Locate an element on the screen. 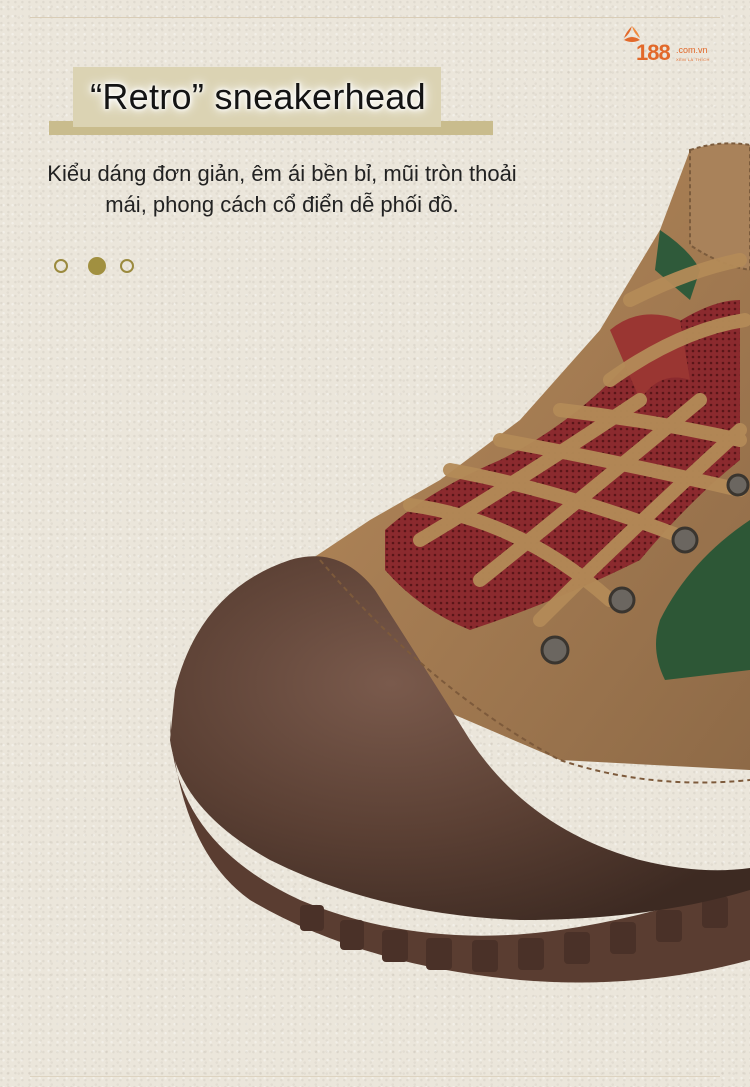 This screenshot has width=750, height=1087. ankle-strap is located at coordinates (719, 207).